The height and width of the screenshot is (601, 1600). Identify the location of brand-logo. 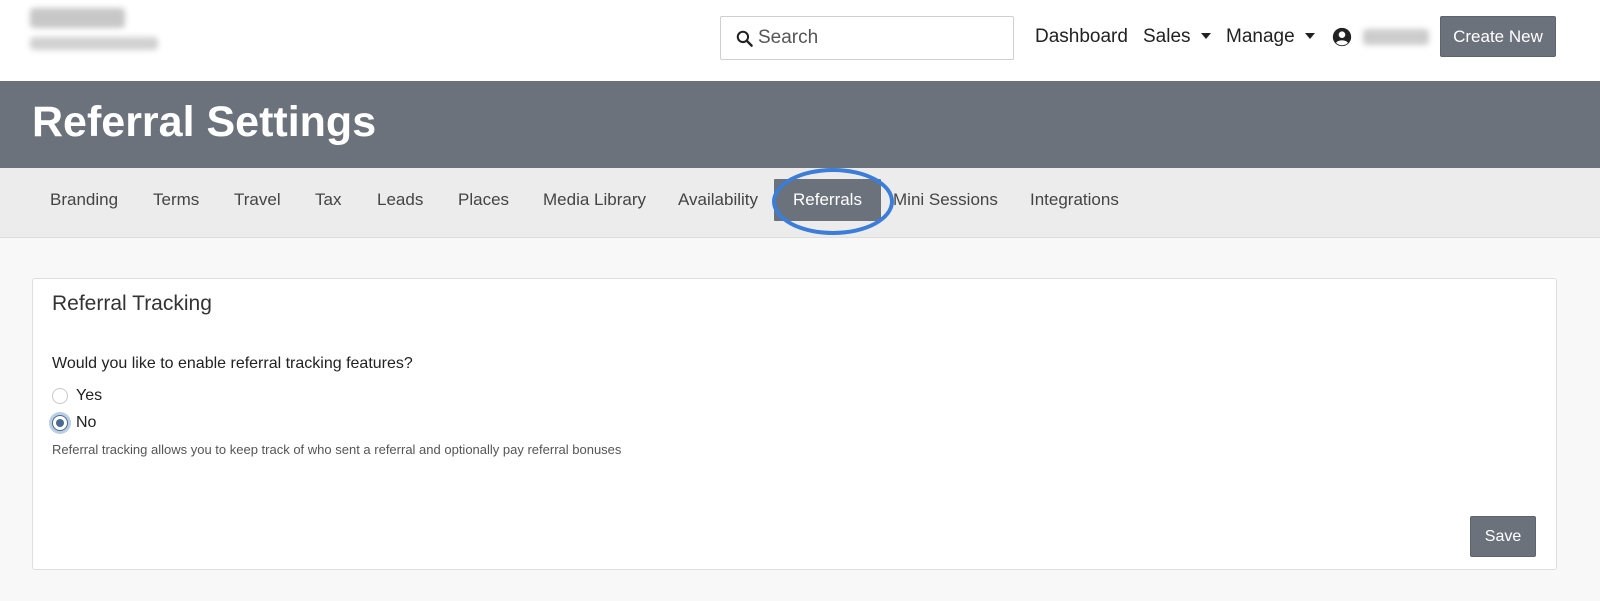
(94, 29).